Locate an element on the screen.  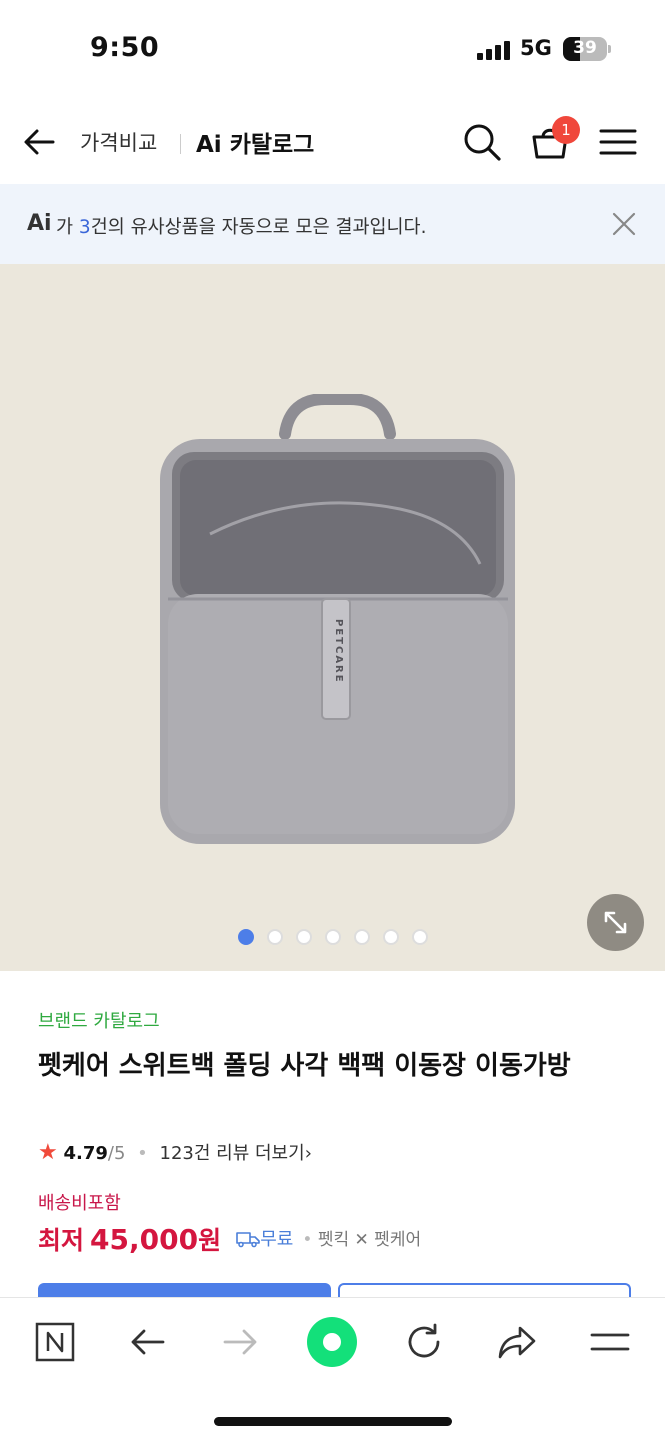
app-header: 가격비교 Ai 카탈로그 1 is located at coordinates (332, 142).